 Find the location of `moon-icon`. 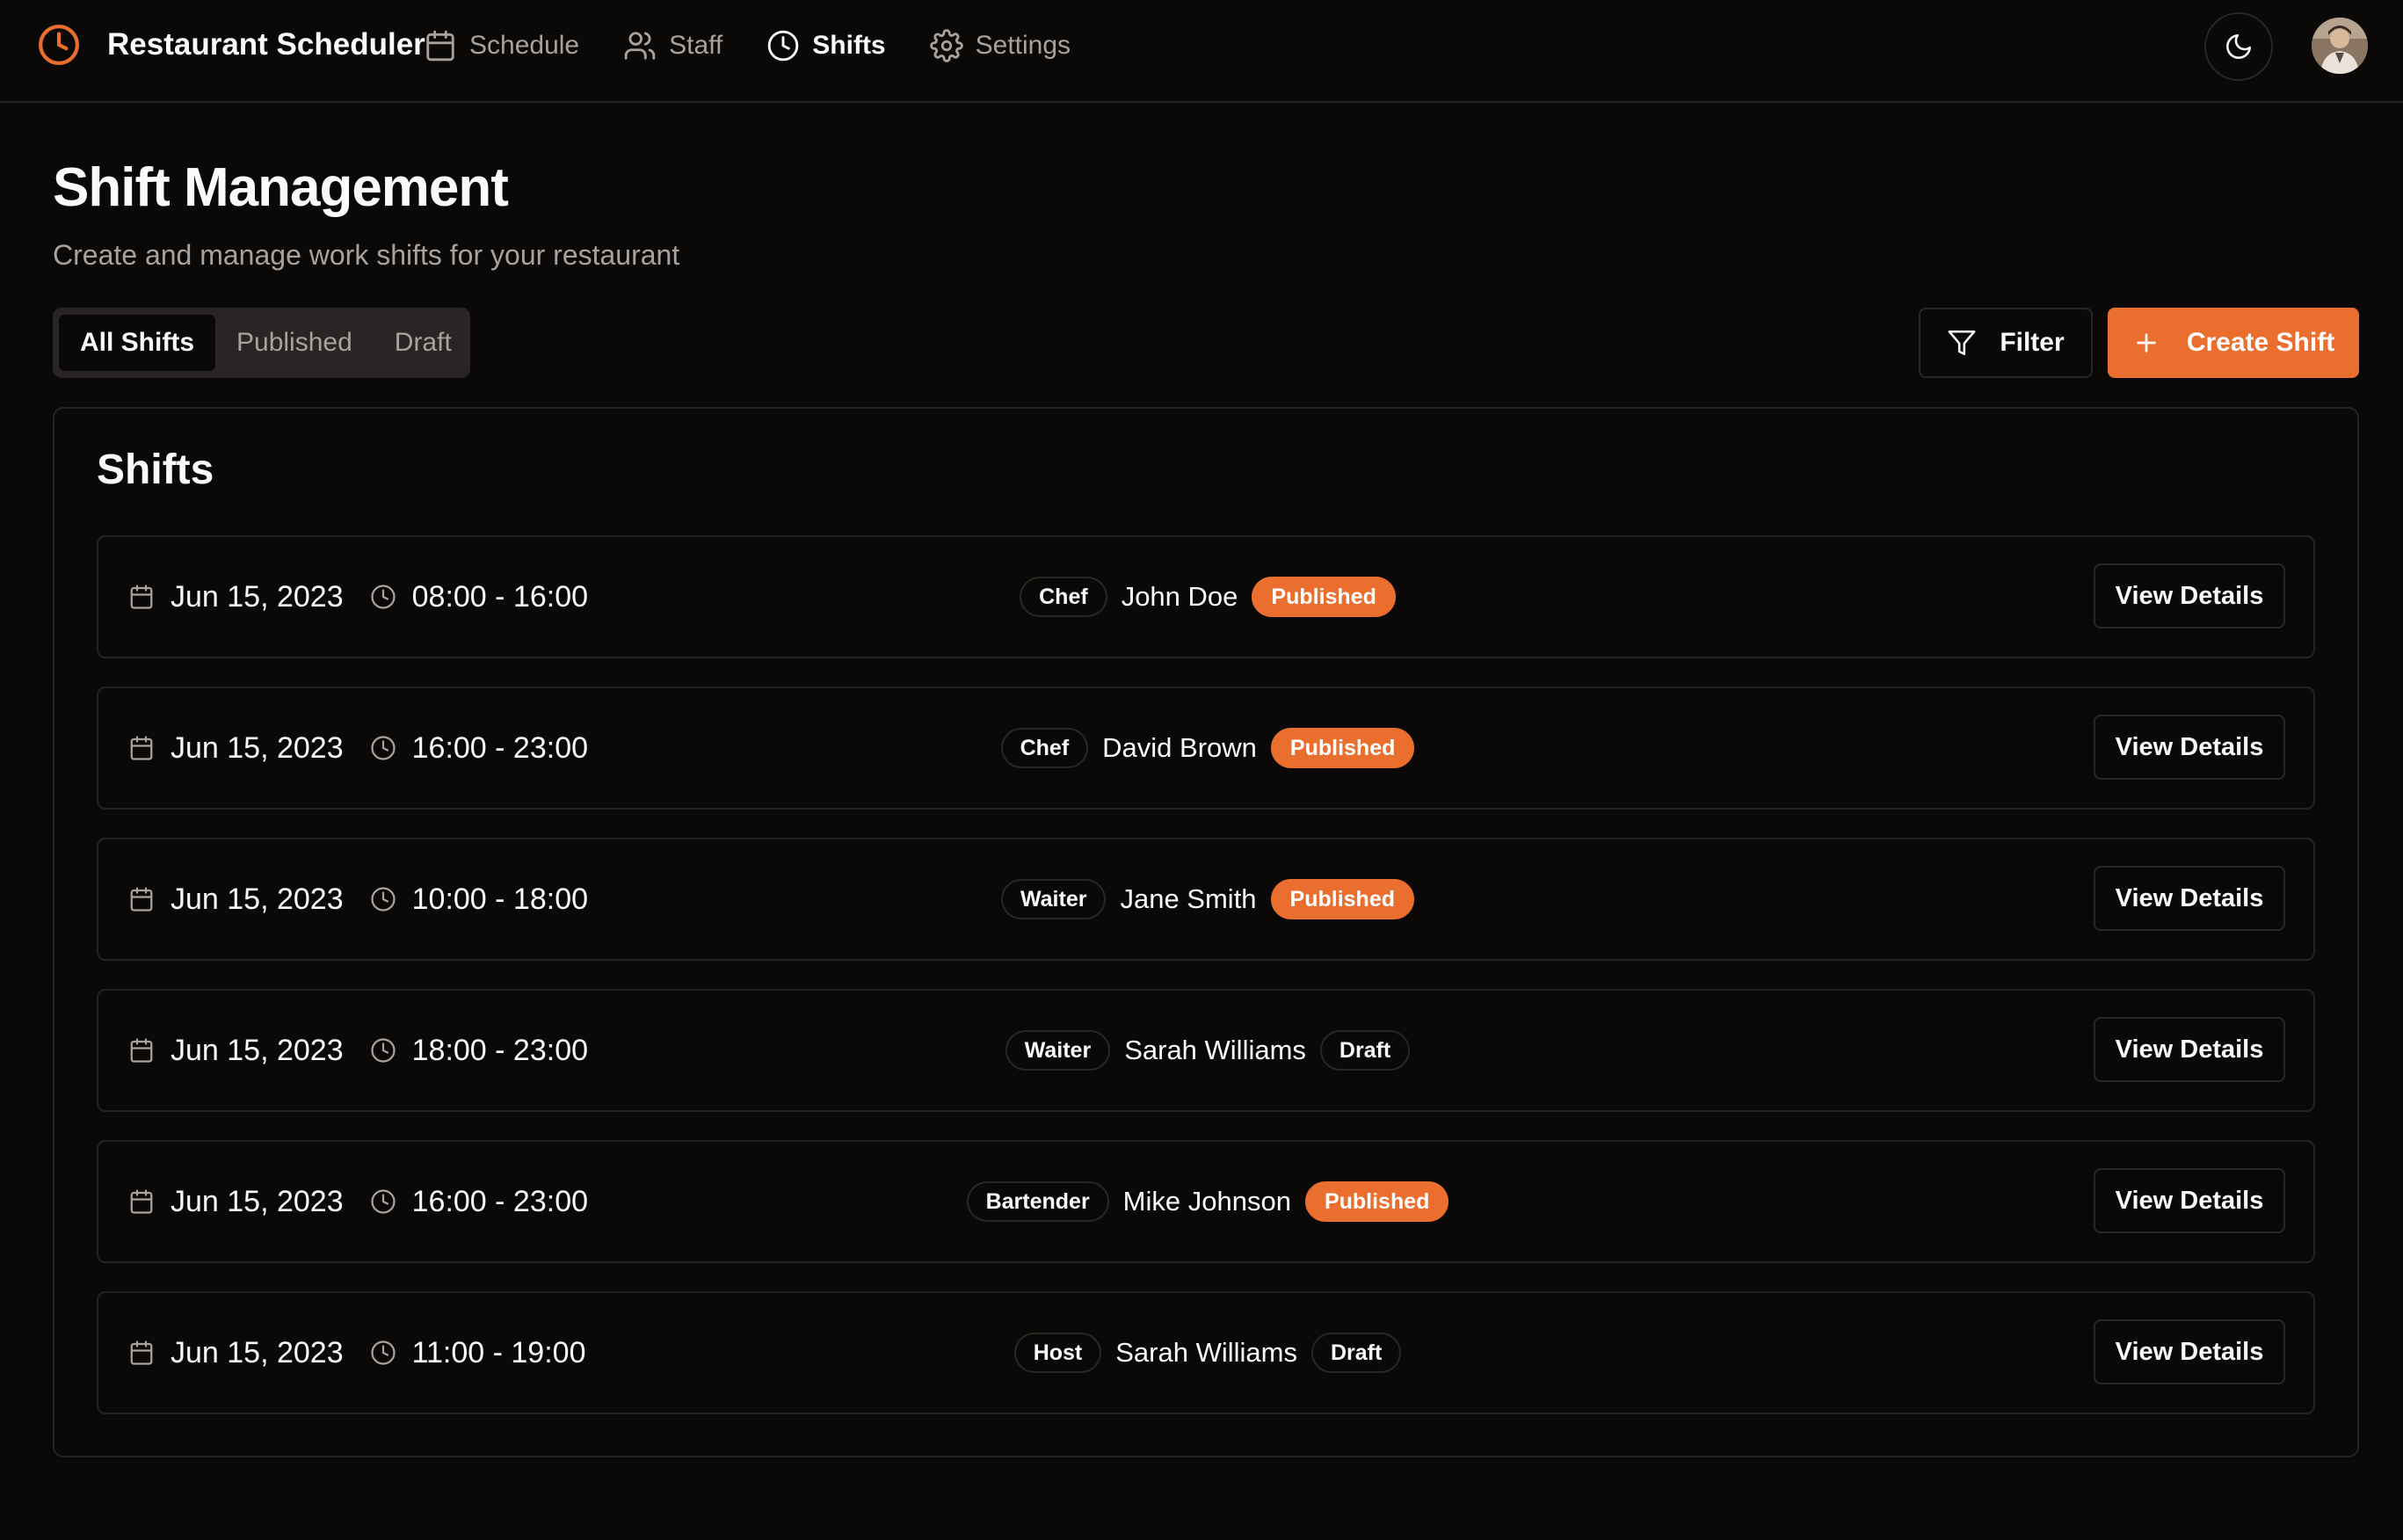

moon-icon is located at coordinates (2239, 46).